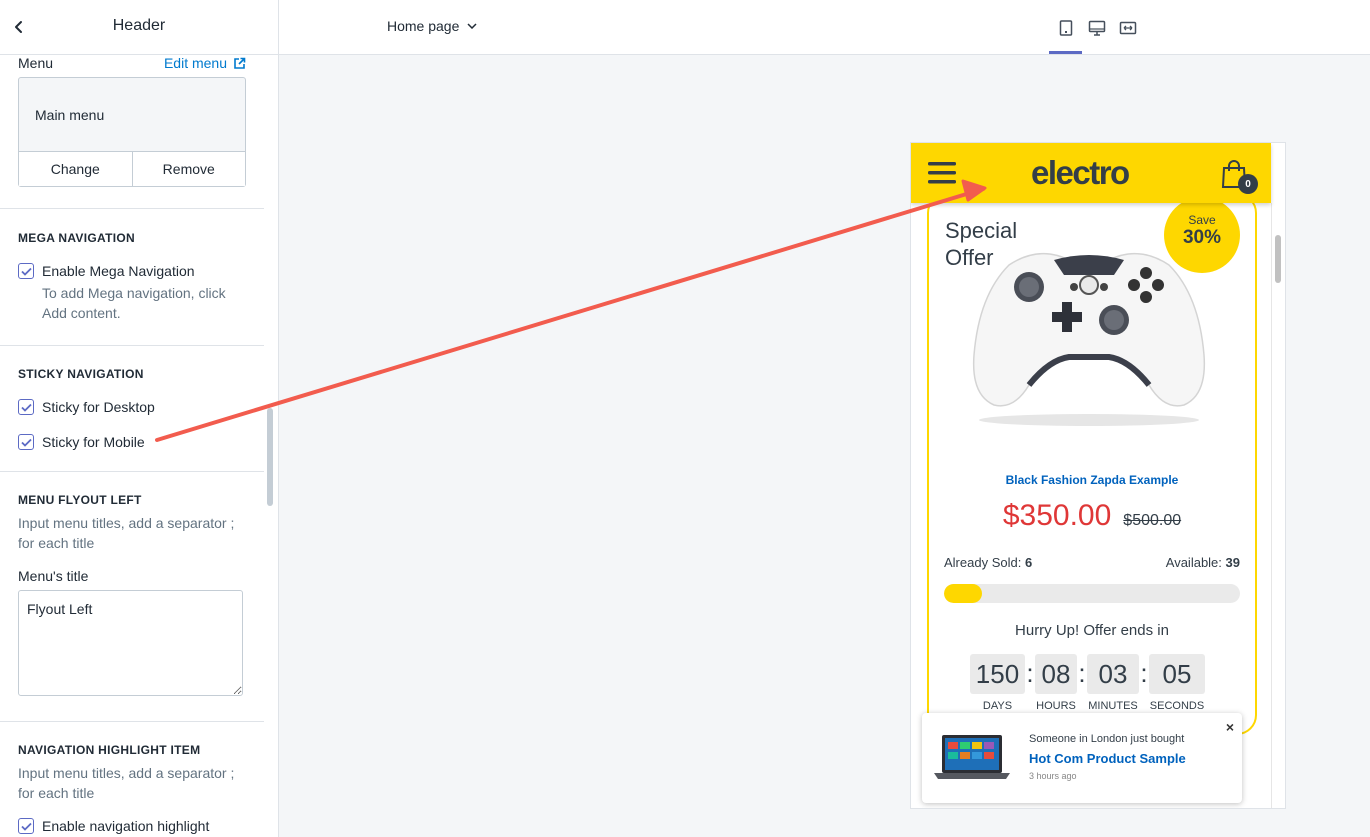 This screenshot has height=837, width=1370. Describe the element at coordinates (93, 442) in the screenshot. I see `sticky-mobile-label: Sticky for Mobile` at that location.